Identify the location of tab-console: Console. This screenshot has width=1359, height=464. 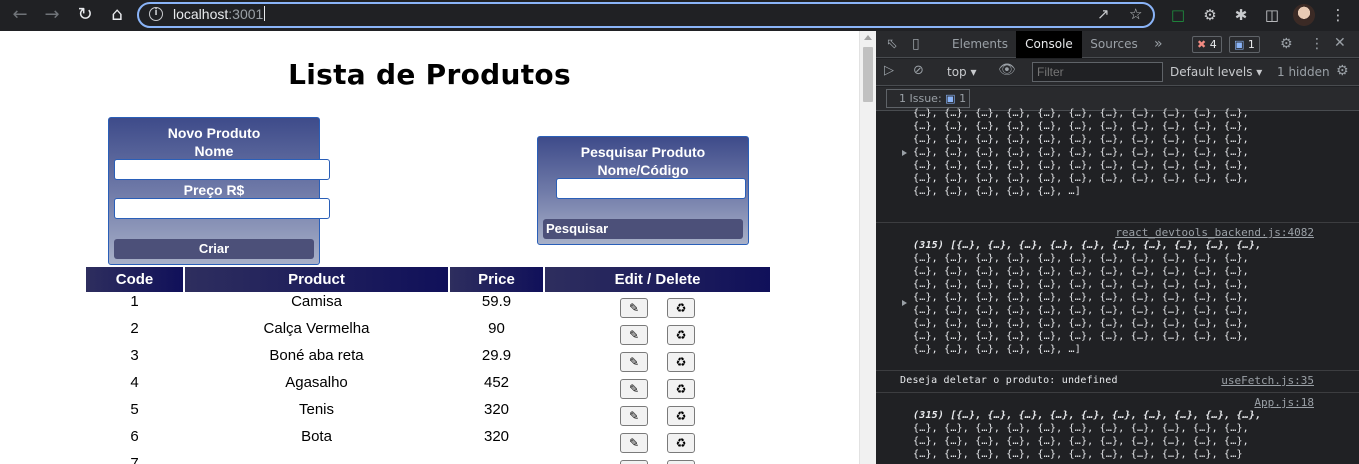
(1049, 44).